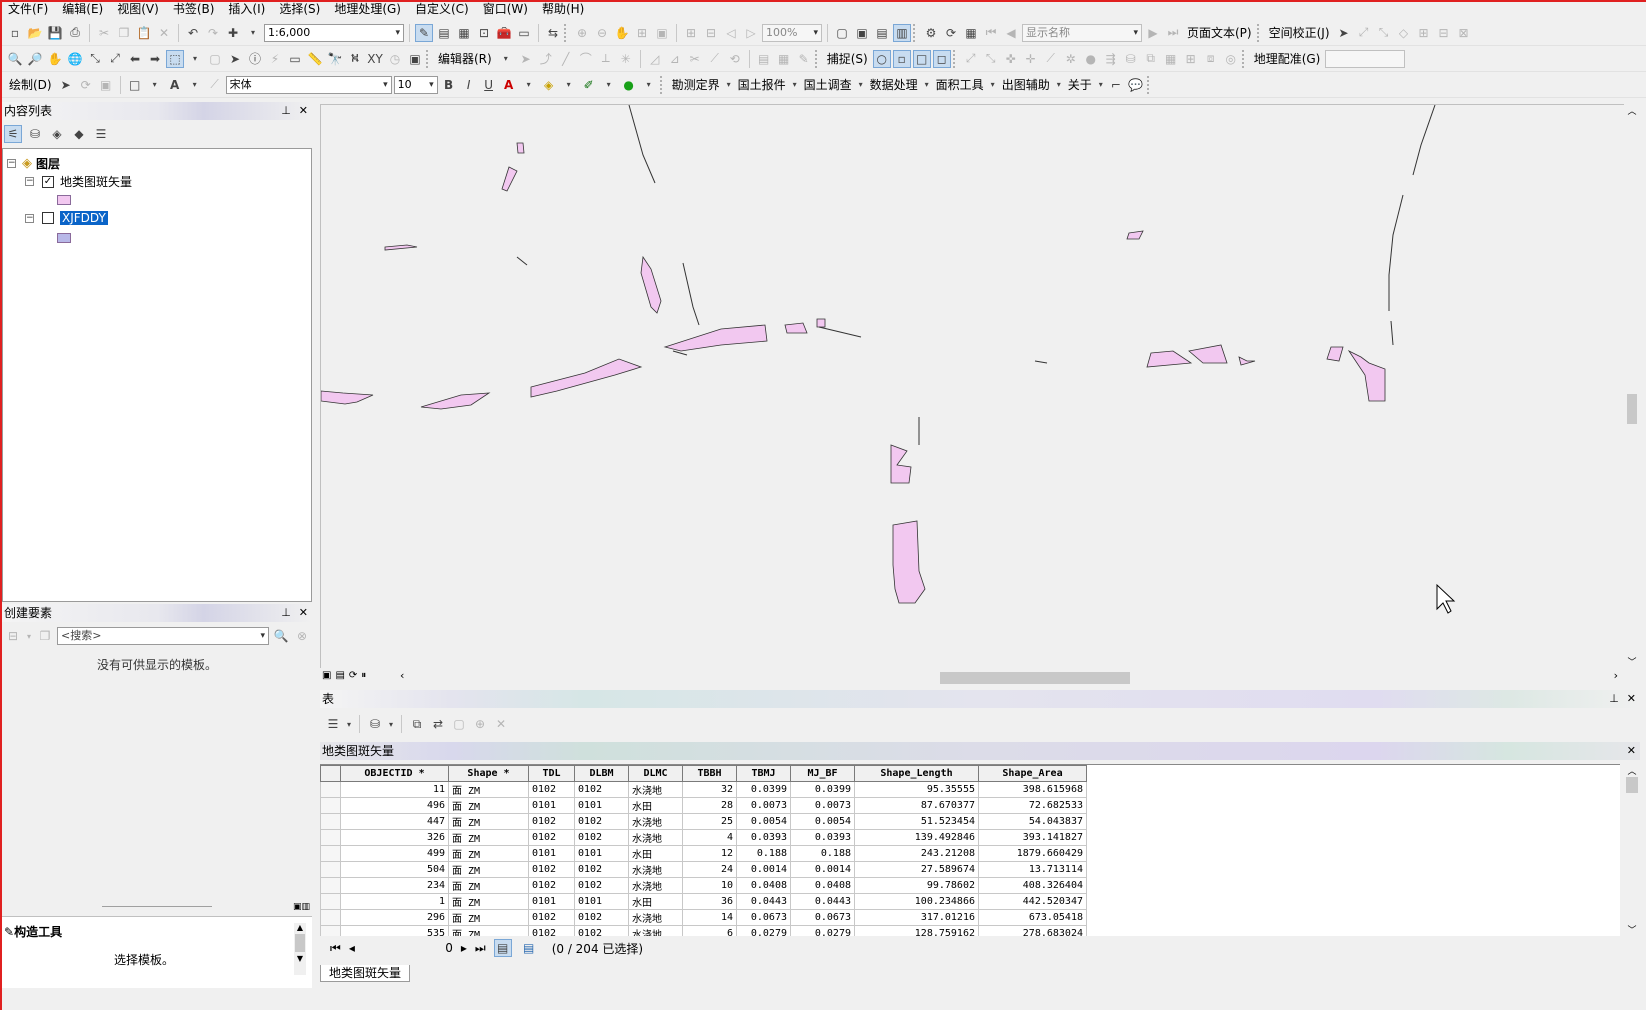  What do you see at coordinates (1424, 33) in the screenshot?
I see `new-identity-link-icon: ⊞` at bounding box center [1424, 33].